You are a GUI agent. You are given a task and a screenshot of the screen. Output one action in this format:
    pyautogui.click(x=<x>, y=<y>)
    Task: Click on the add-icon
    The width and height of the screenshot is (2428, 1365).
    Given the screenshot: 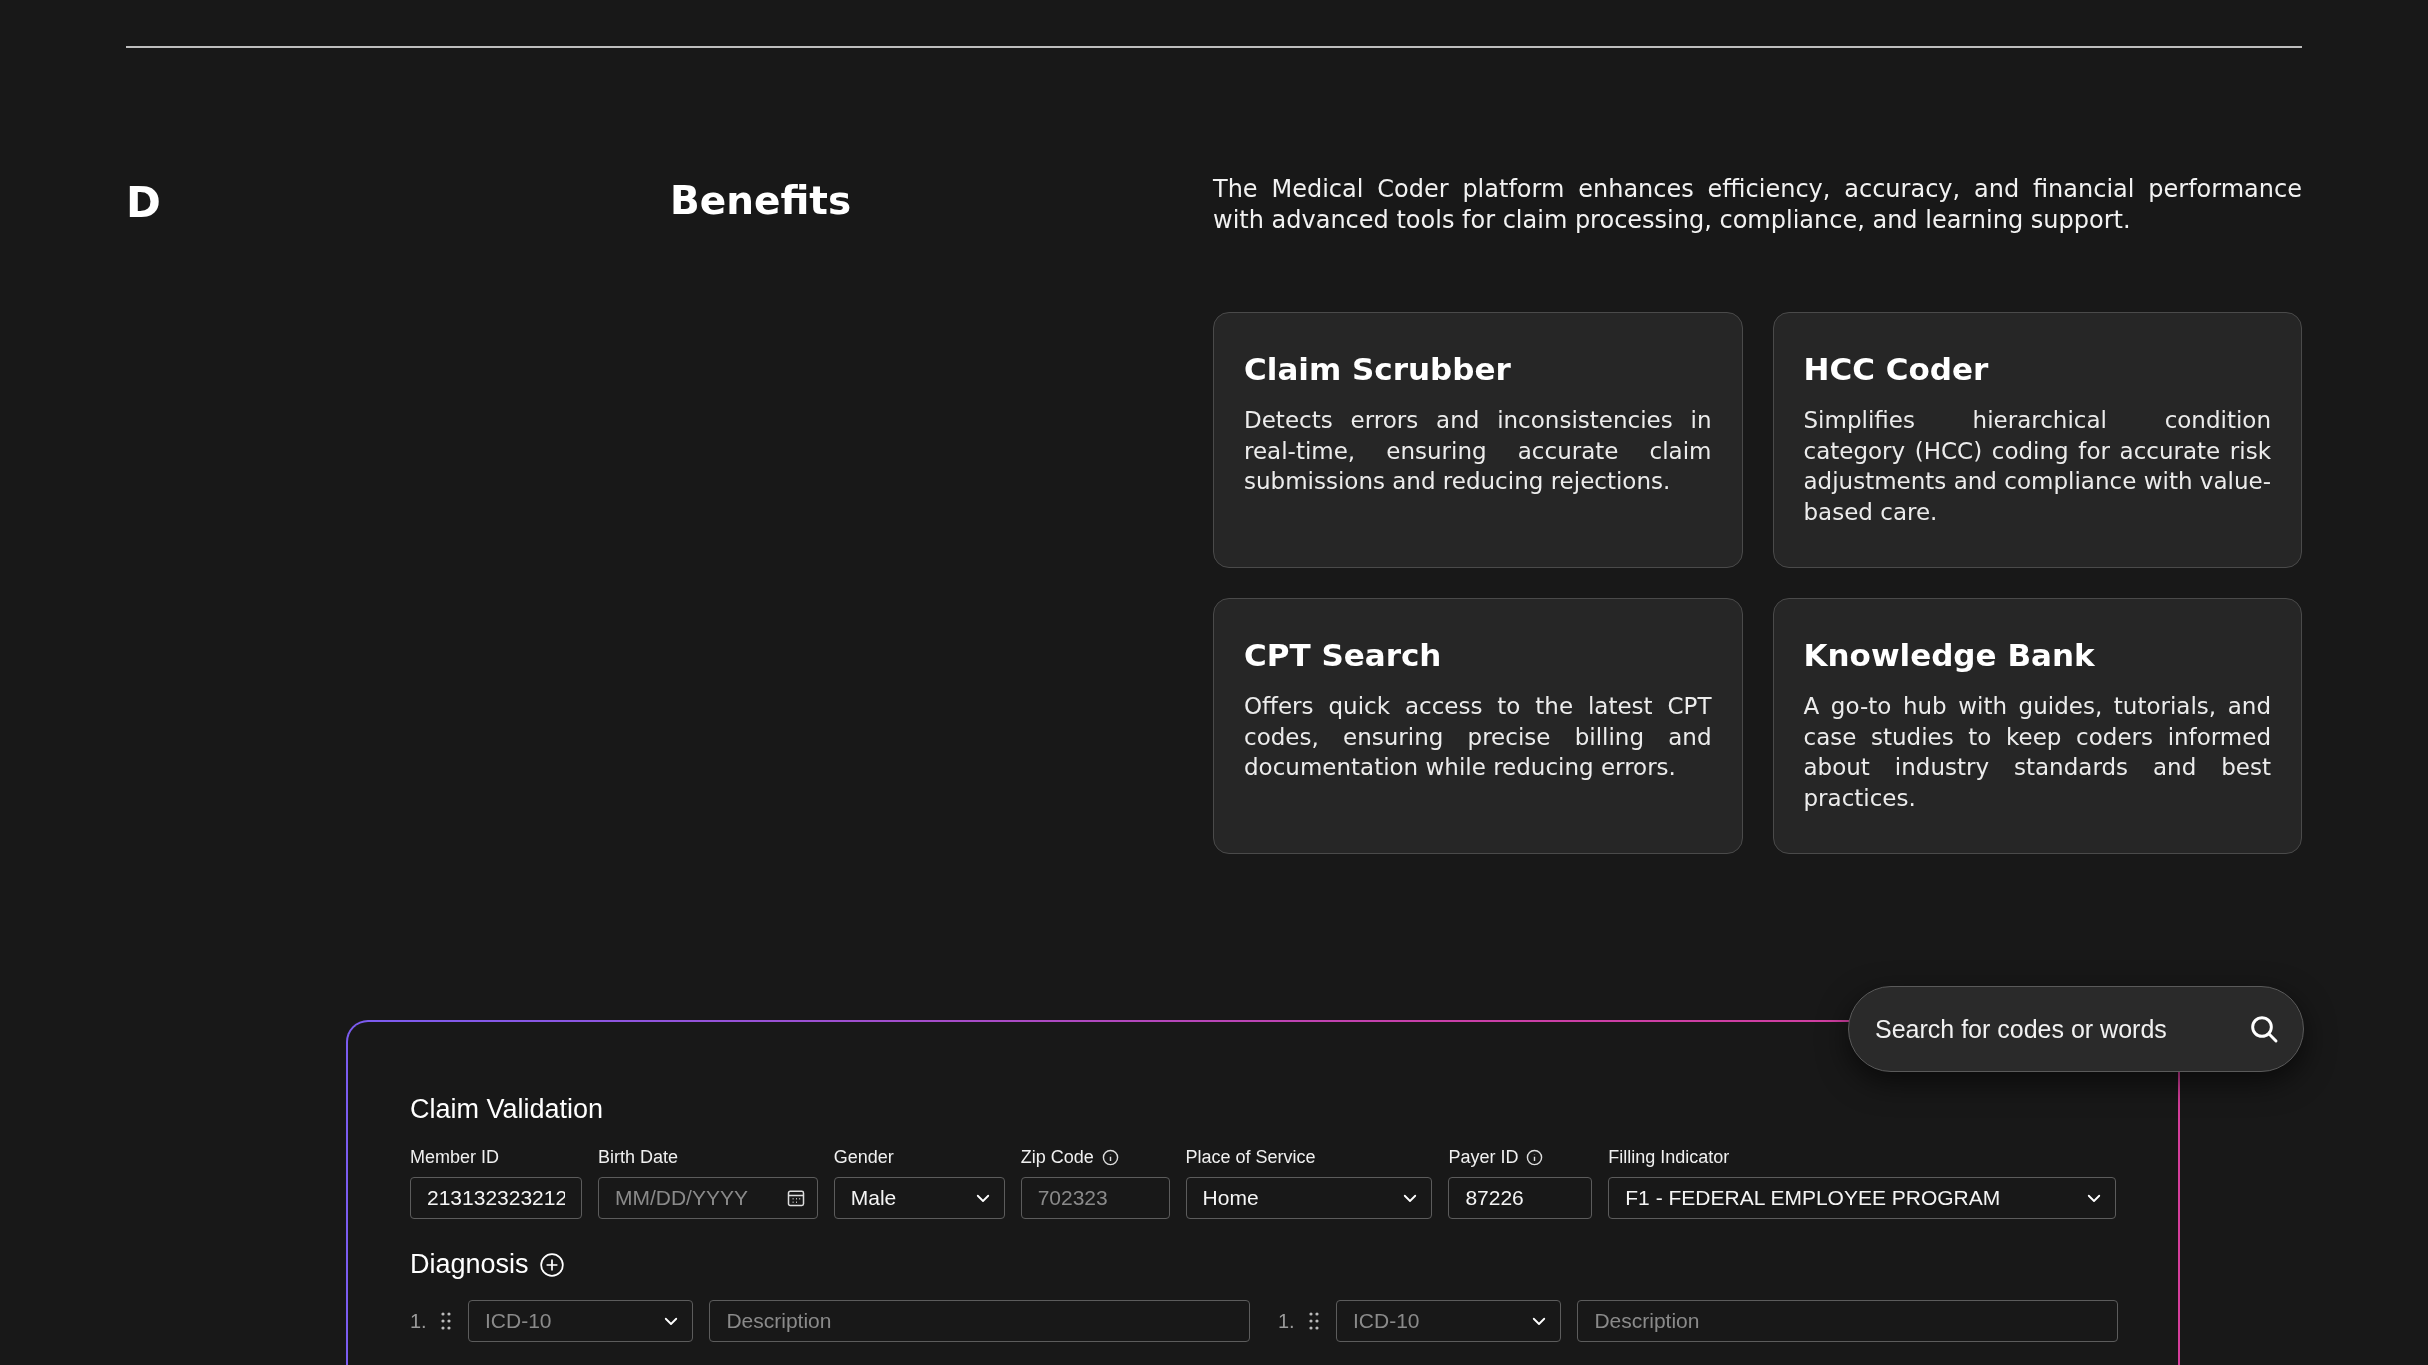 What is the action you would take?
    pyautogui.click(x=551, y=1264)
    